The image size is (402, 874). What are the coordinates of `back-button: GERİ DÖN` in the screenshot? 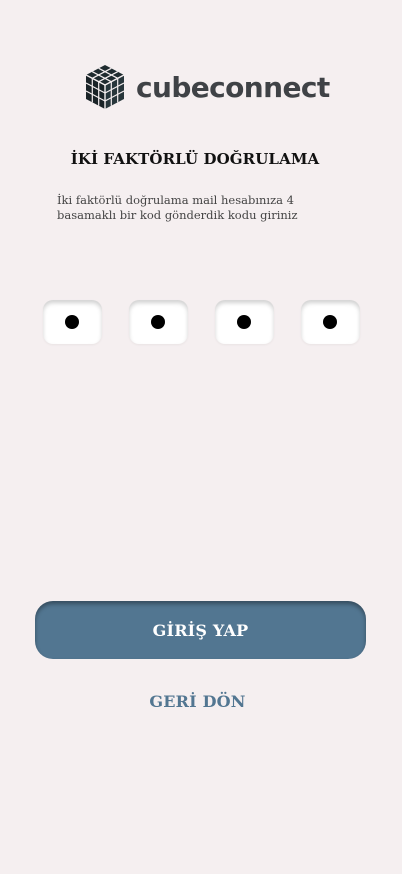 It's located at (197, 701).